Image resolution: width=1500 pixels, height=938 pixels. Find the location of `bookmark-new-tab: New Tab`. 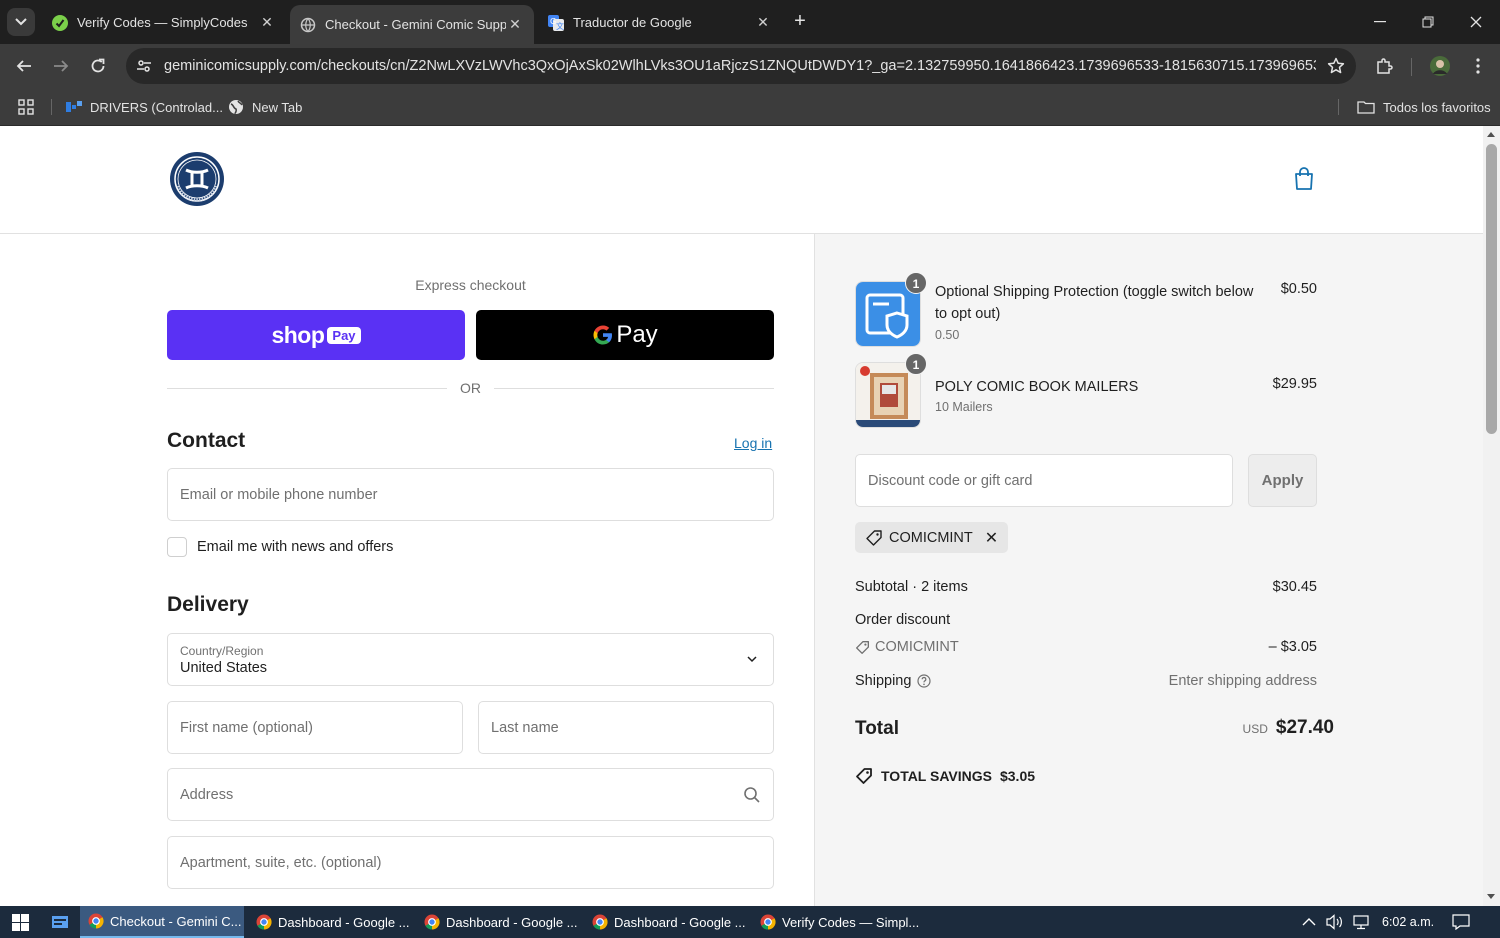

bookmark-new-tab: New Tab is located at coordinates (265, 107).